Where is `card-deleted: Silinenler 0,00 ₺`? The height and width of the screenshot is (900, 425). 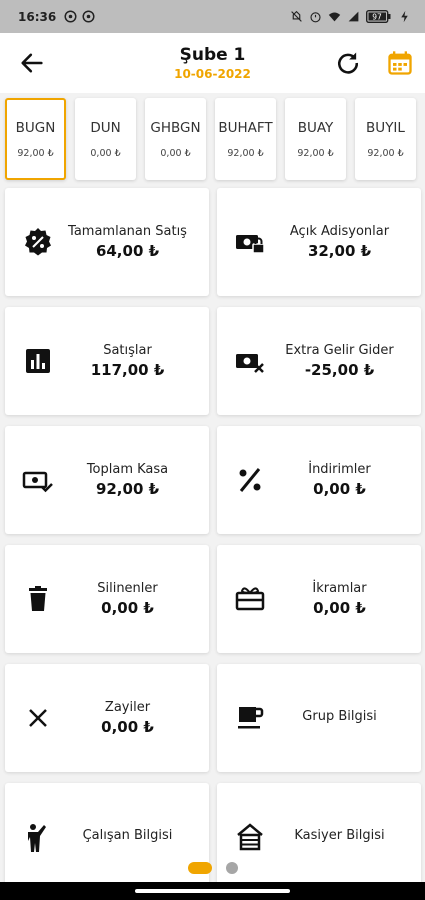
card-deleted: Silinenler 0,00 ₺ is located at coordinates (107, 599).